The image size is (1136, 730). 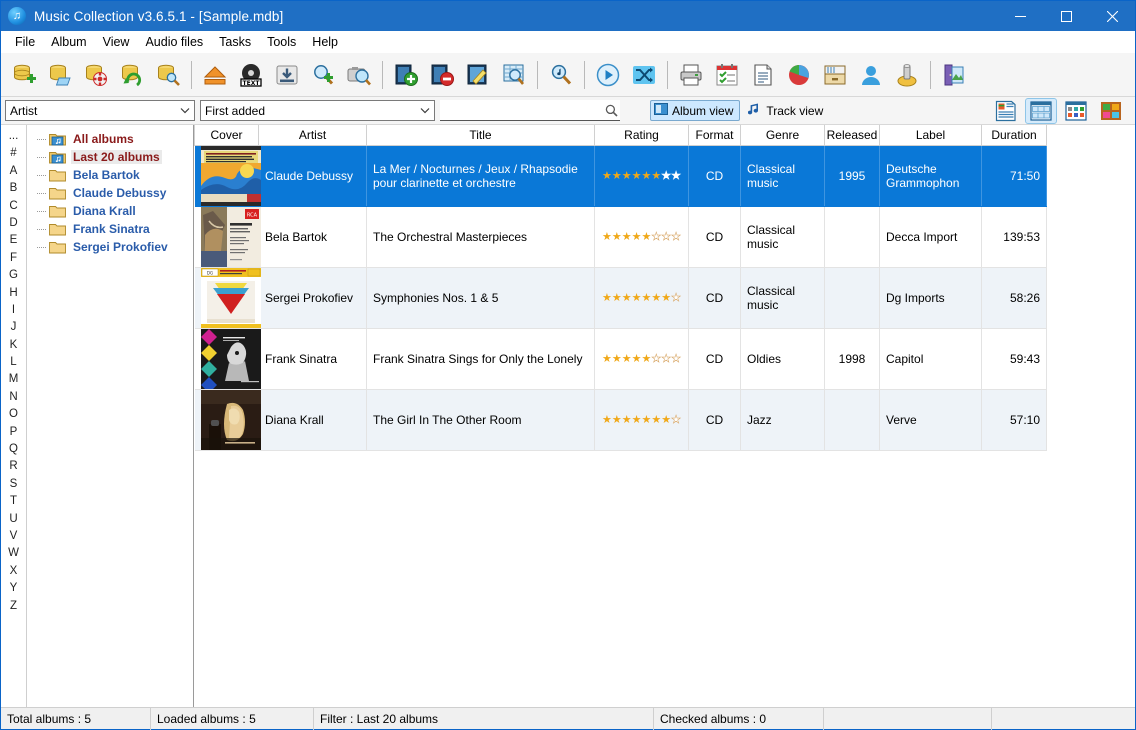 I want to click on grid-layout-button, so click(x=1076, y=111).